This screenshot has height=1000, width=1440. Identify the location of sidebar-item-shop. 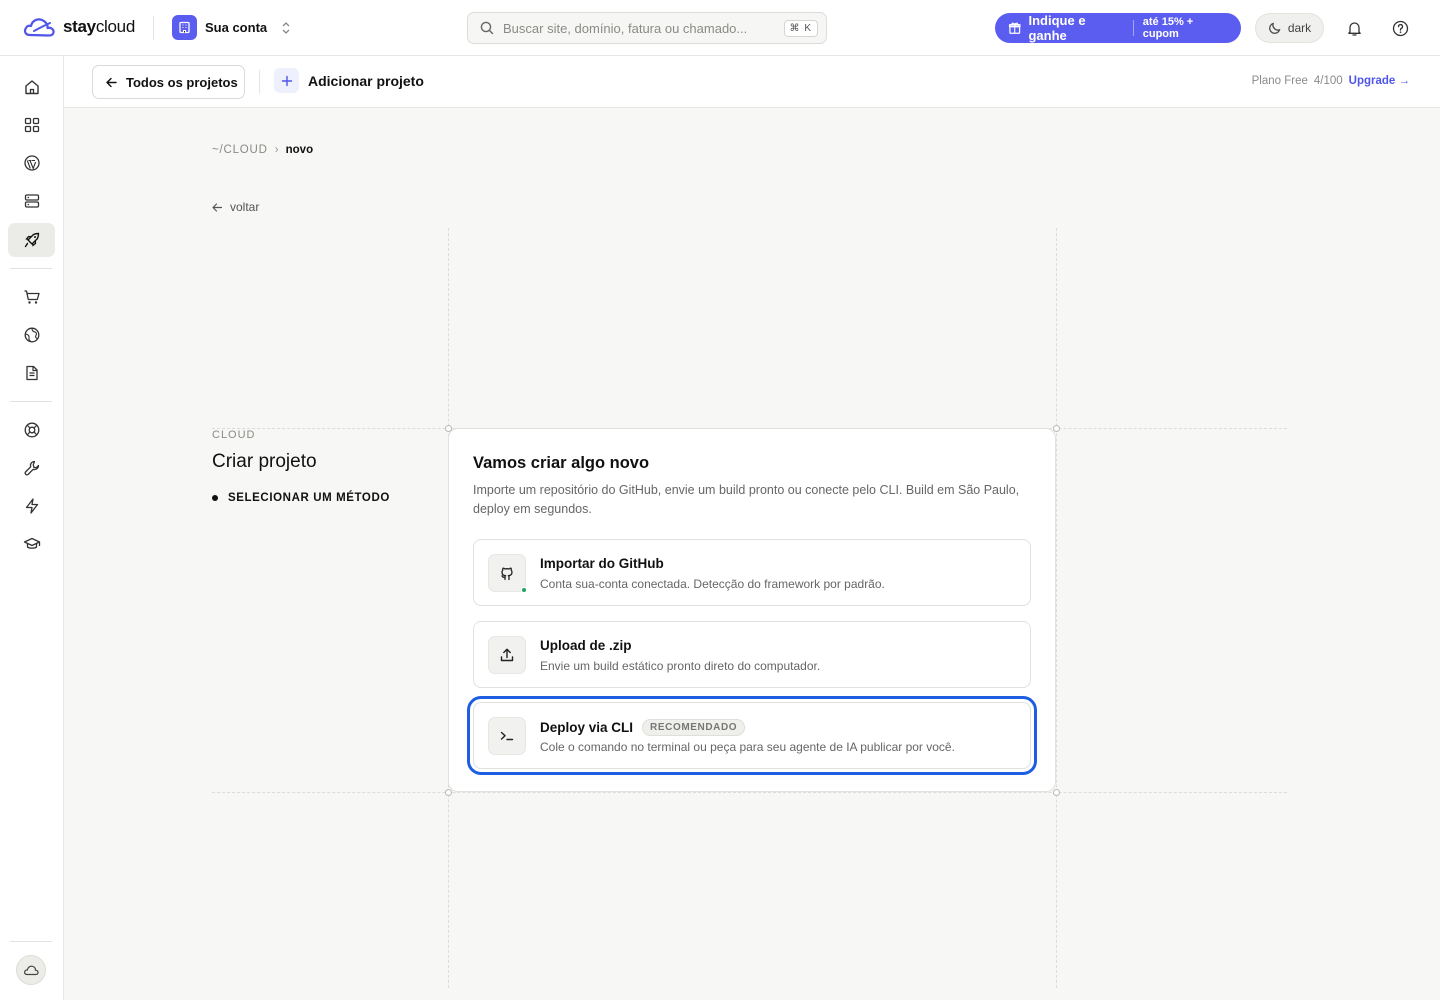
(31, 297).